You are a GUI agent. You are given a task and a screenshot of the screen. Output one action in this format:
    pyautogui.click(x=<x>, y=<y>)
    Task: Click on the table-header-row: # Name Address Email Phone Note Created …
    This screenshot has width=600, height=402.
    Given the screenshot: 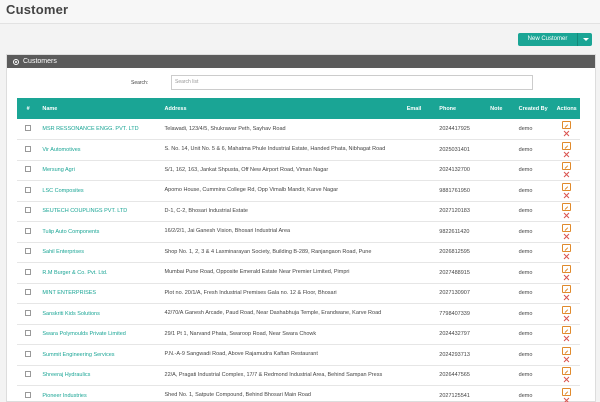 What is the action you would take?
    pyautogui.click(x=298, y=108)
    